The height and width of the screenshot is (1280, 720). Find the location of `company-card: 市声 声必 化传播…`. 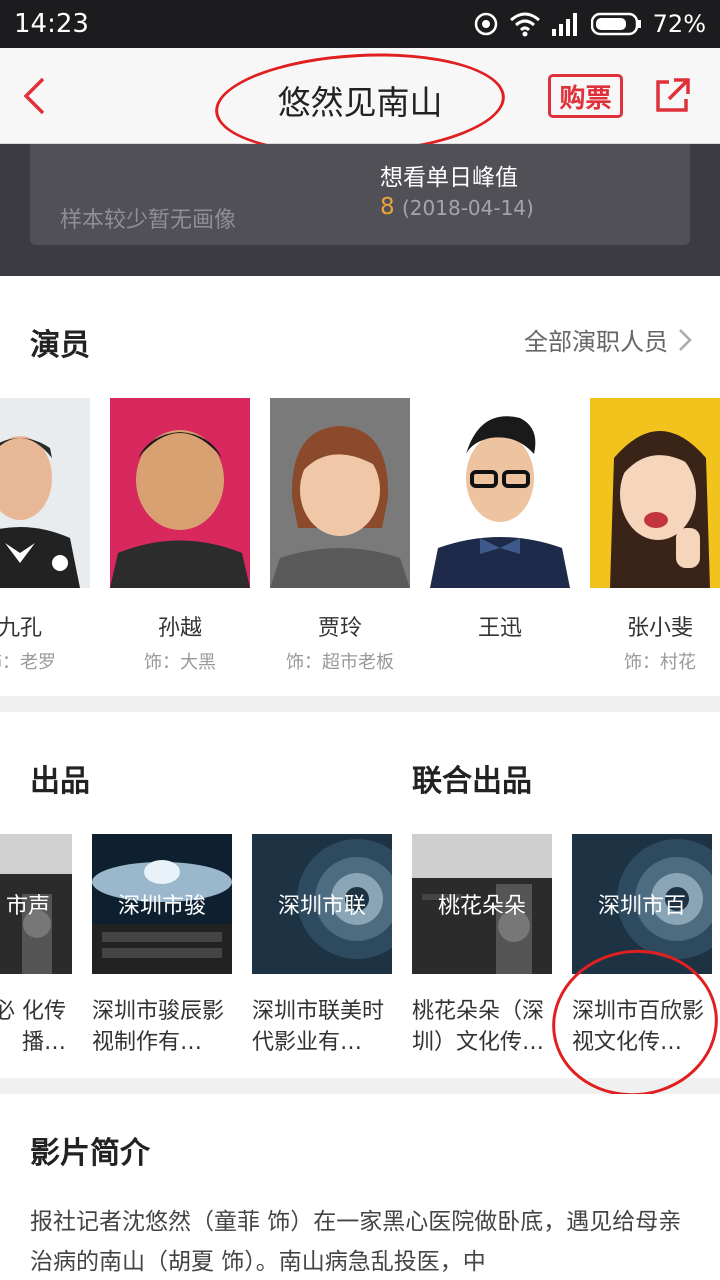

company-card: 市声 声必 化传播… is located at coordinates (36, 946).